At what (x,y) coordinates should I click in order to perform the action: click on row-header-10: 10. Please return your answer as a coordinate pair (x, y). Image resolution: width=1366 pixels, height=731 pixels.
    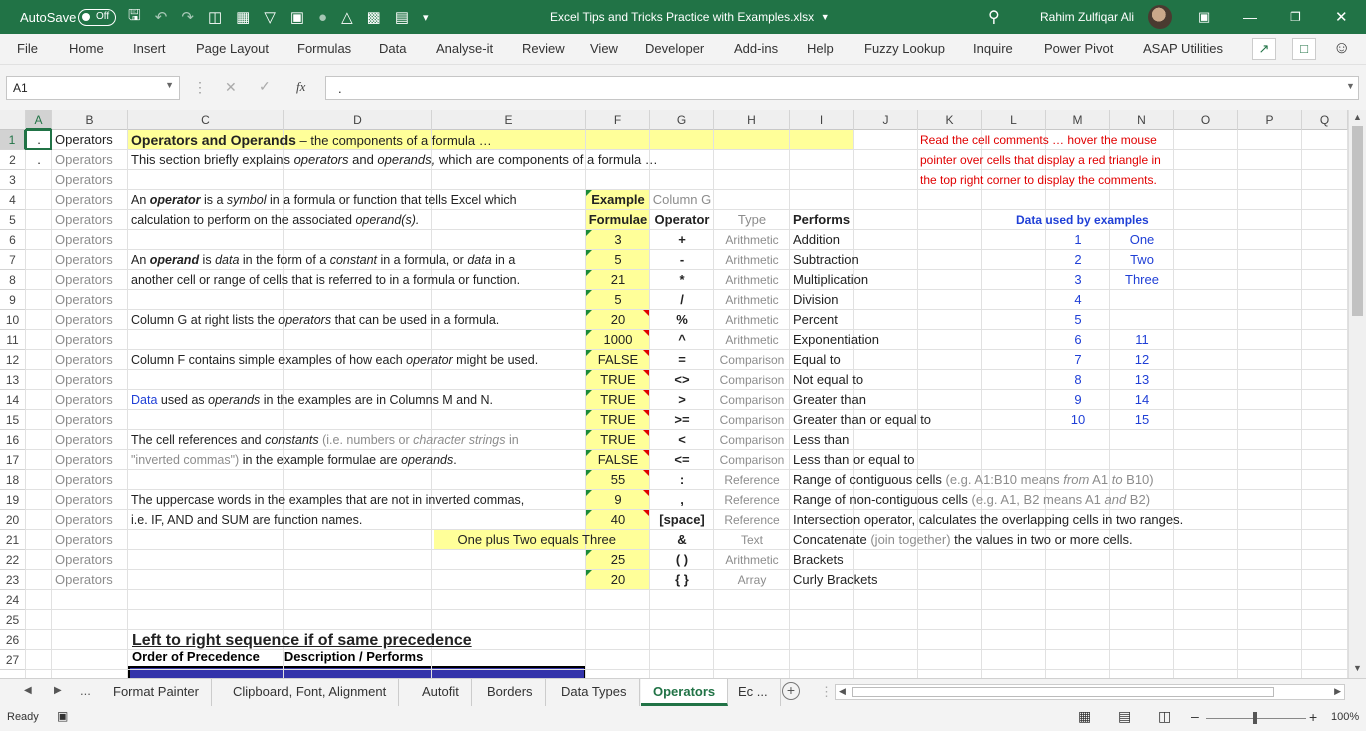
    Looking at the image, I should click on (13, 320).